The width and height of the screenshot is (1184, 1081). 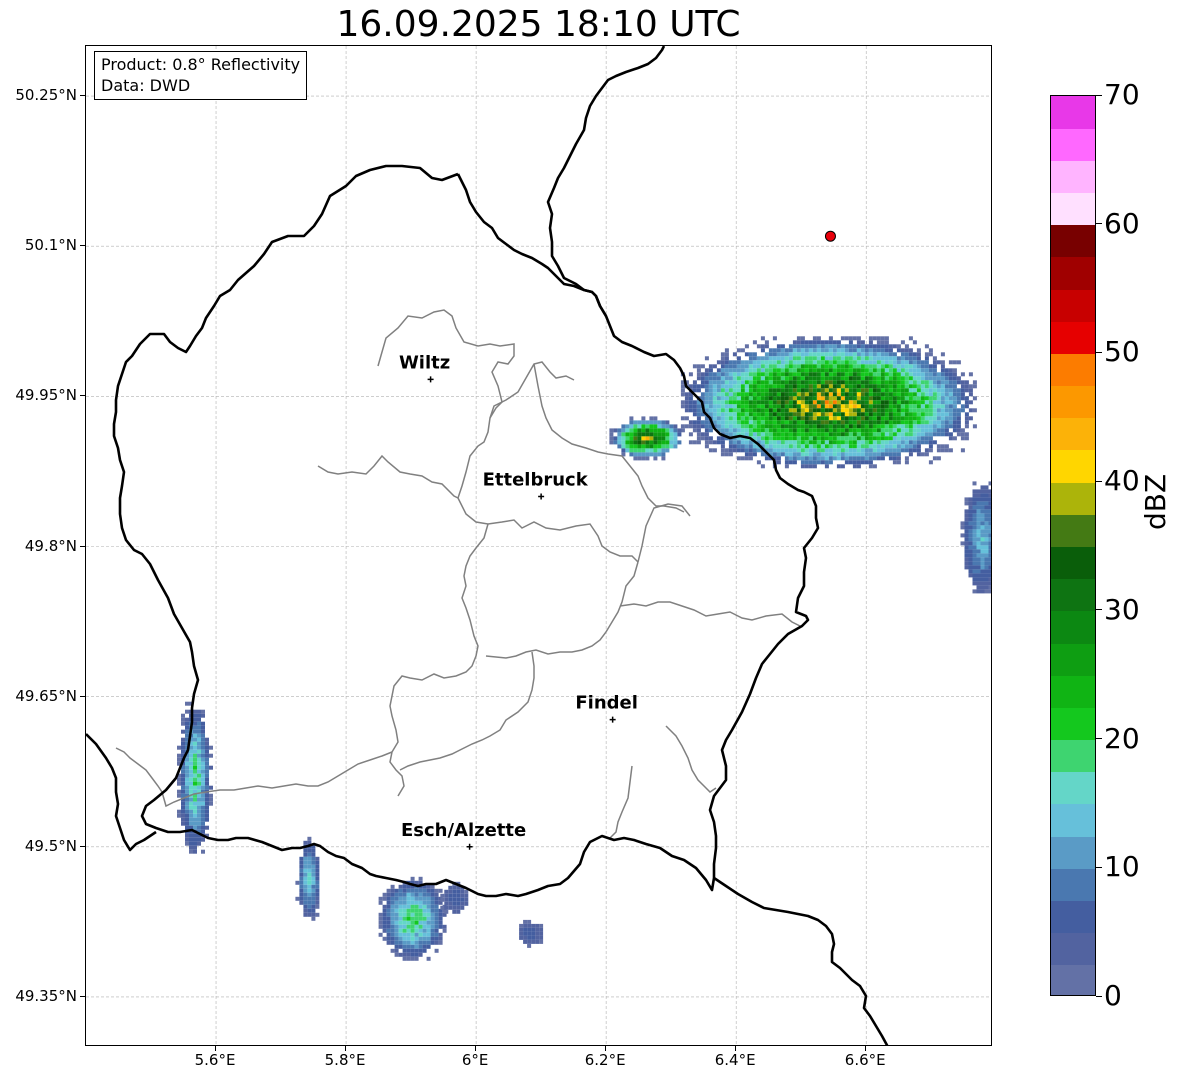 What do you see at coordinates (1099, 739) in the screenshot?
I see `colorbar-tick-mark` at bounding box center [1099, 739].